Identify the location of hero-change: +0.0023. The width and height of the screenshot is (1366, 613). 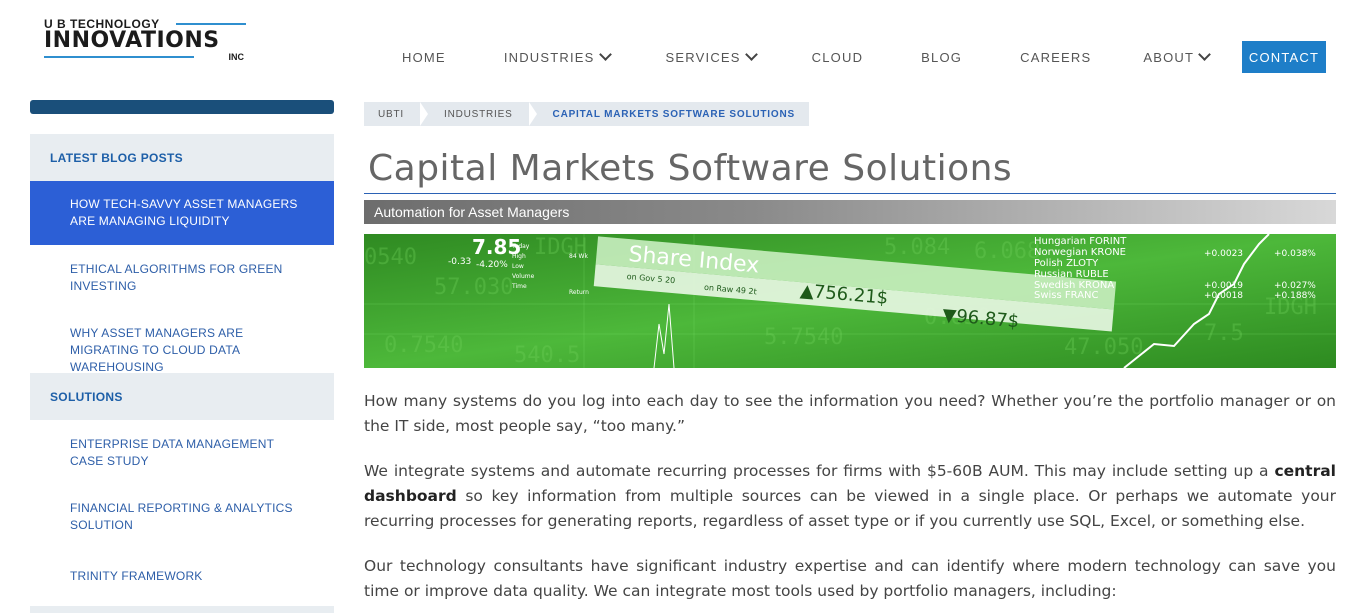
(1223, 254).